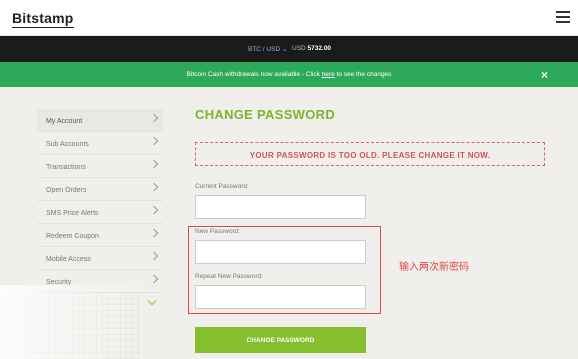 This screenshot has height=359, width=578. Describe the element at coordinates (434, 267) in the screenshot. I see `annotation-note: 输入两次新密码` at that location.